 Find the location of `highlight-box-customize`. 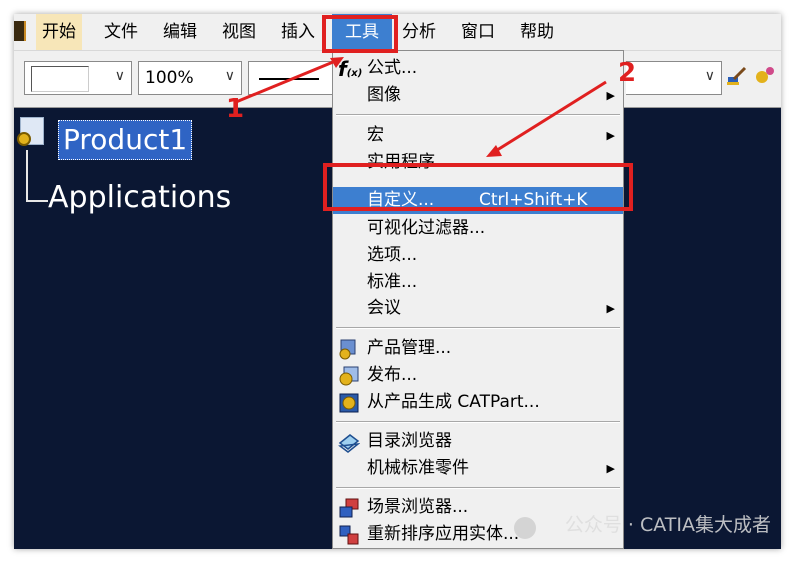

highlight-box-customize is located at coordinates (478, 187).